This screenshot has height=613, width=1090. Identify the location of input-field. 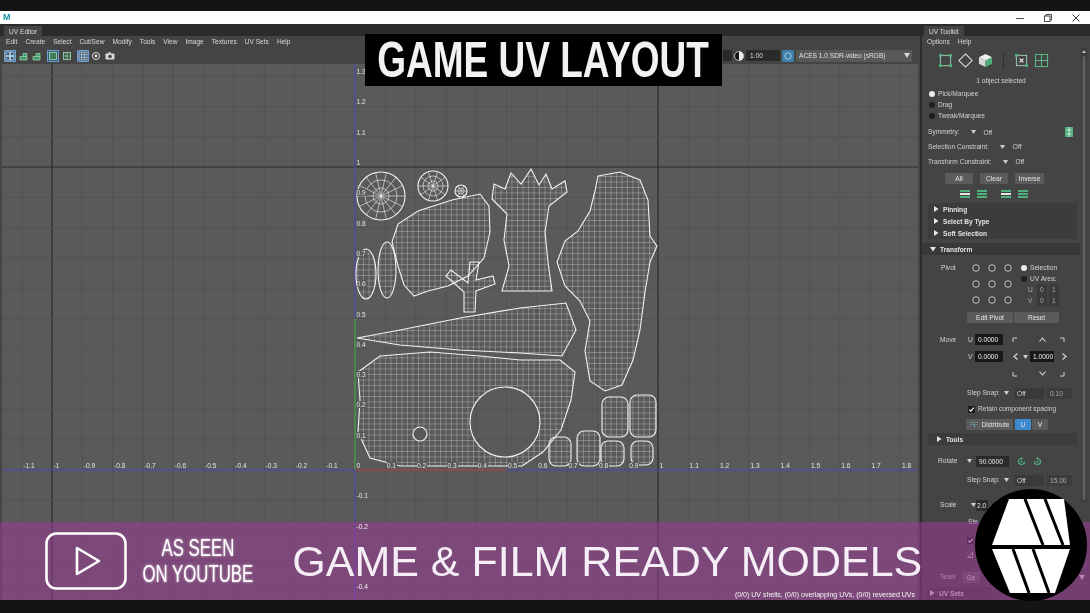
(727, 55).